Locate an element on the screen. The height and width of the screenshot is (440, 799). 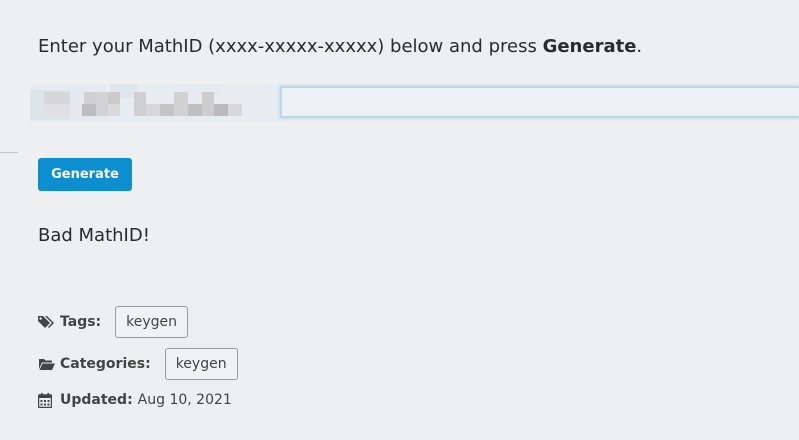
tags-label: Tags: is located at coordinates (81, 322).